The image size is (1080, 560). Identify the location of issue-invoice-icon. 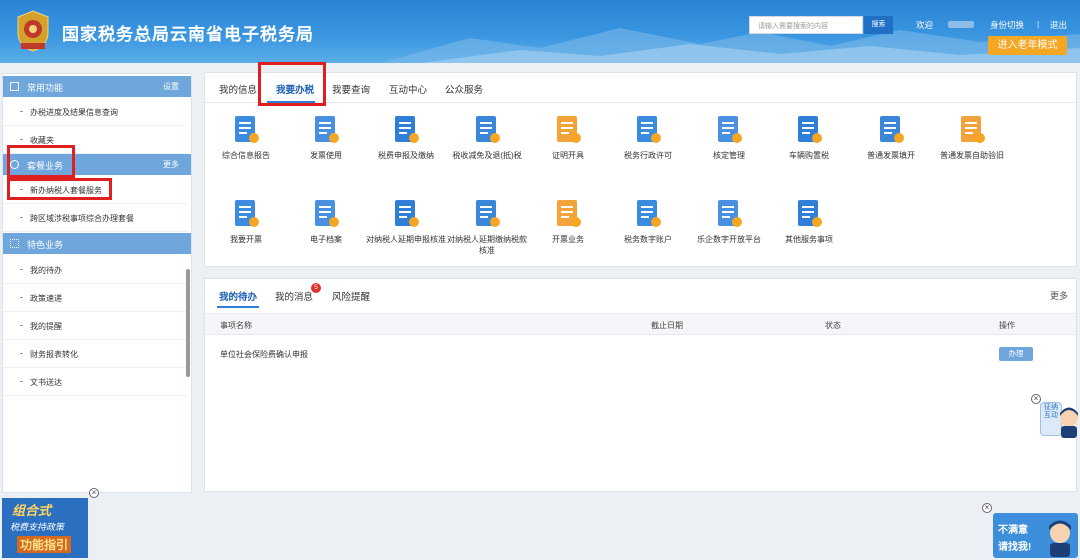
(246, 213).